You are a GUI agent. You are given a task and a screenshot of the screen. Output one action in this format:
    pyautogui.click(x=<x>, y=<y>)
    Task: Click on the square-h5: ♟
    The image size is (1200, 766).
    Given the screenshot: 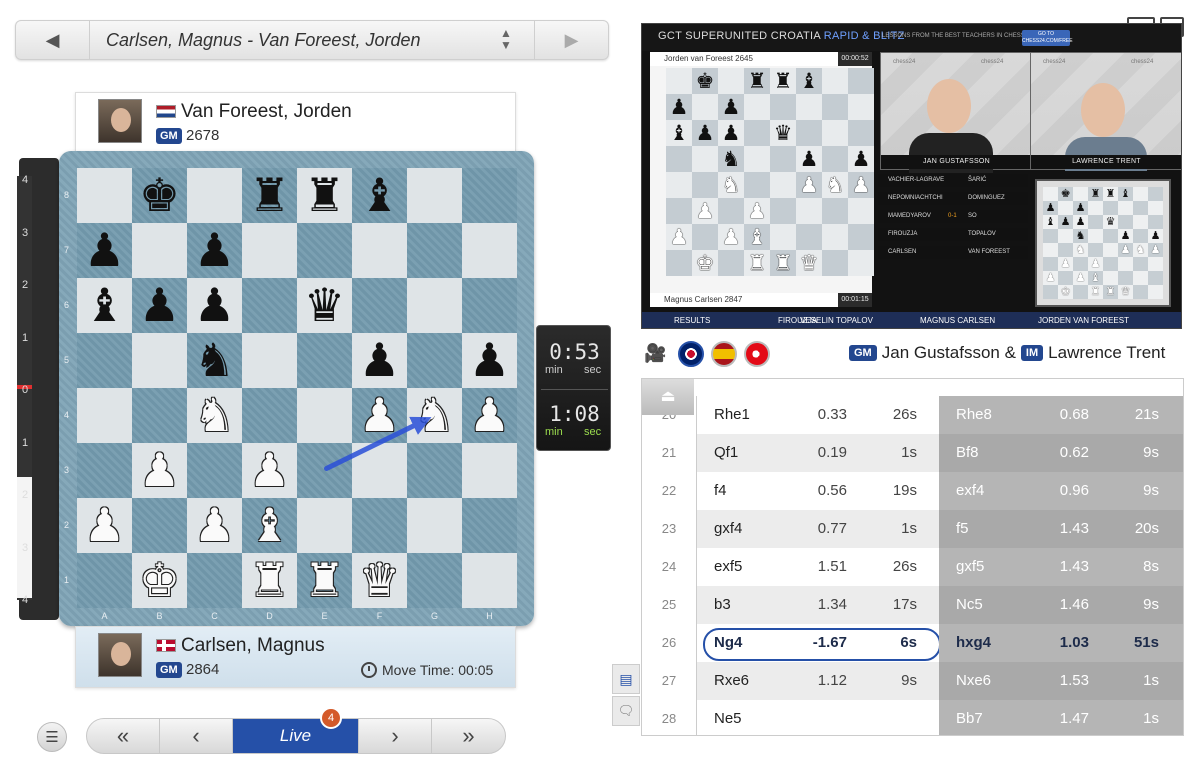 What is the action you would take?
    pyautogui.click(x=489, y=360)
    